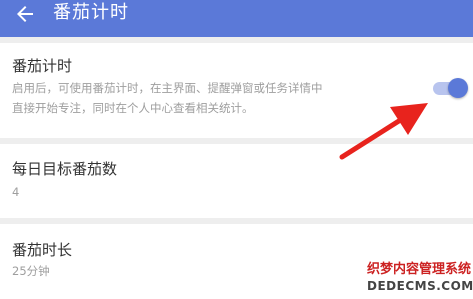 This screenshot has height=299, width=473. I want to click on red-arrow-icon, so click(383, 131).